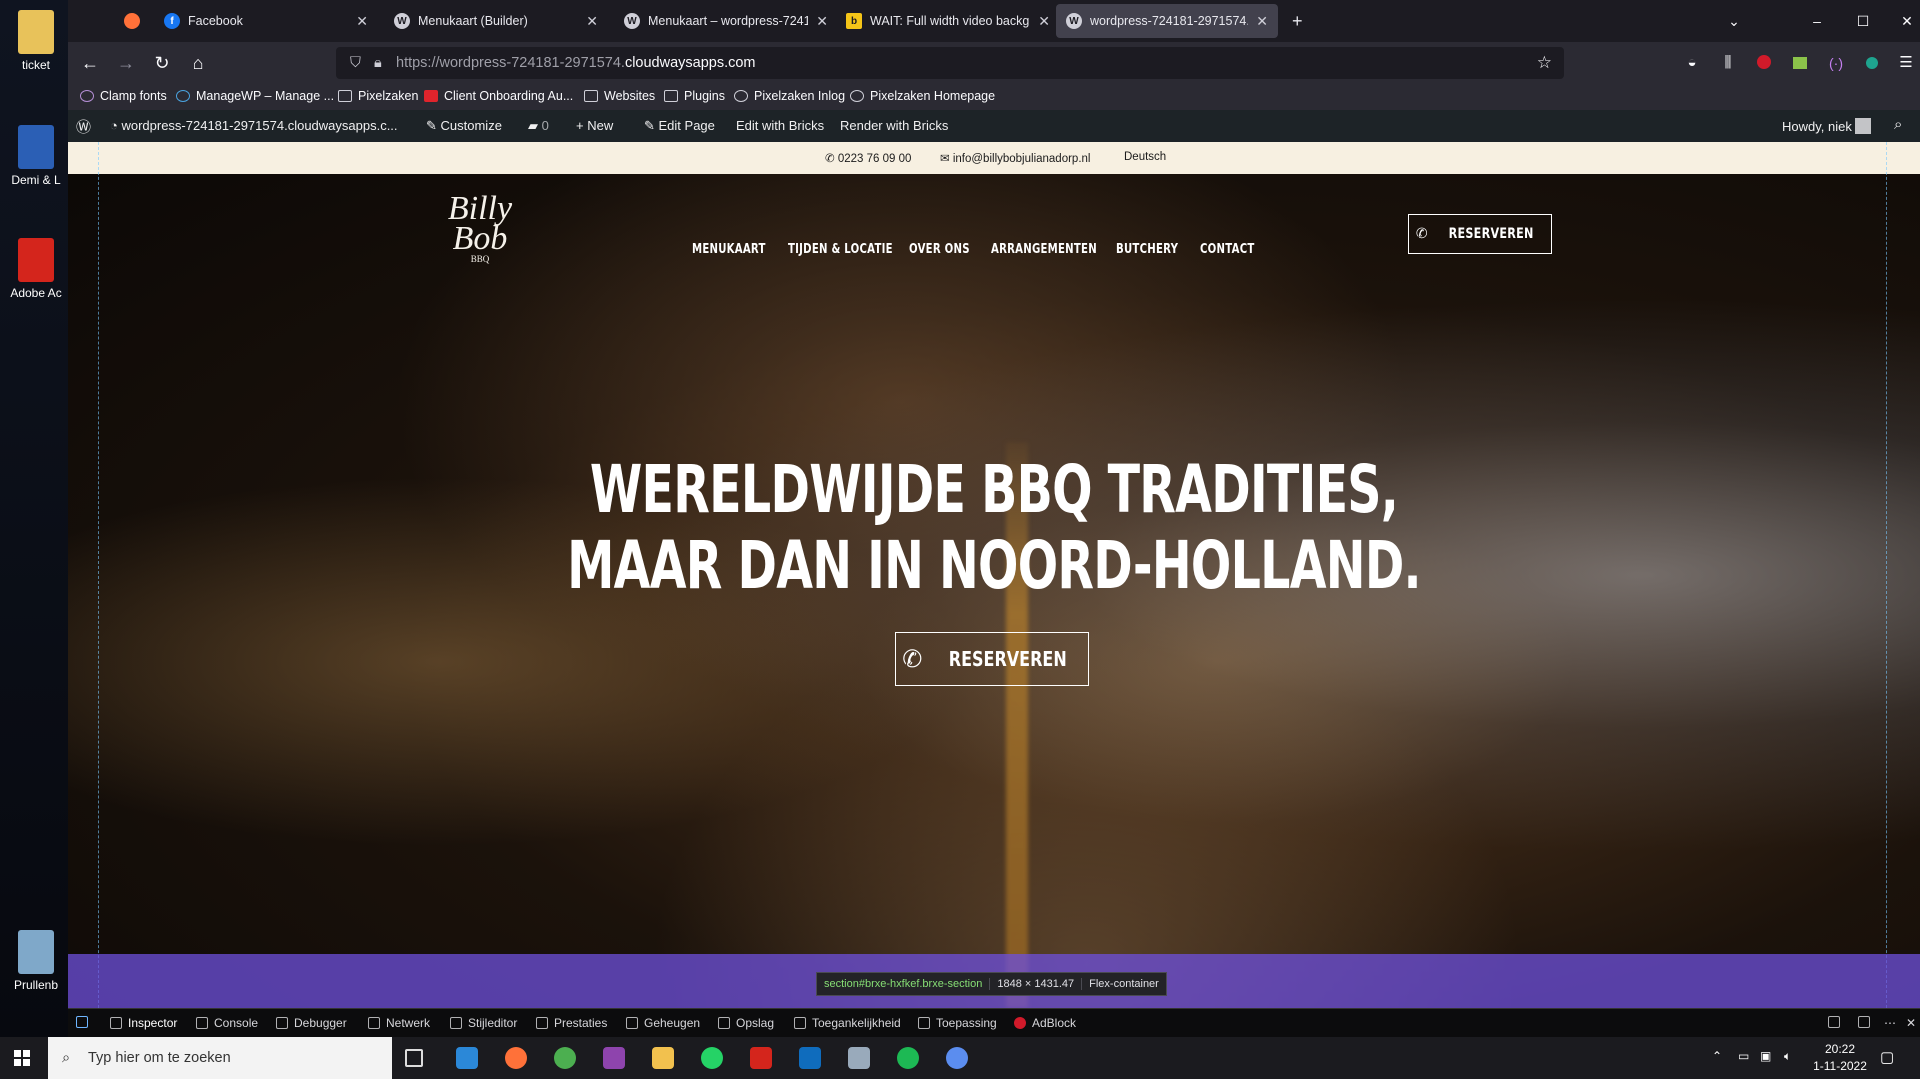  I want to click on bookmark-folder-pixelzaken: Pixelzaken, so click(378, 96).